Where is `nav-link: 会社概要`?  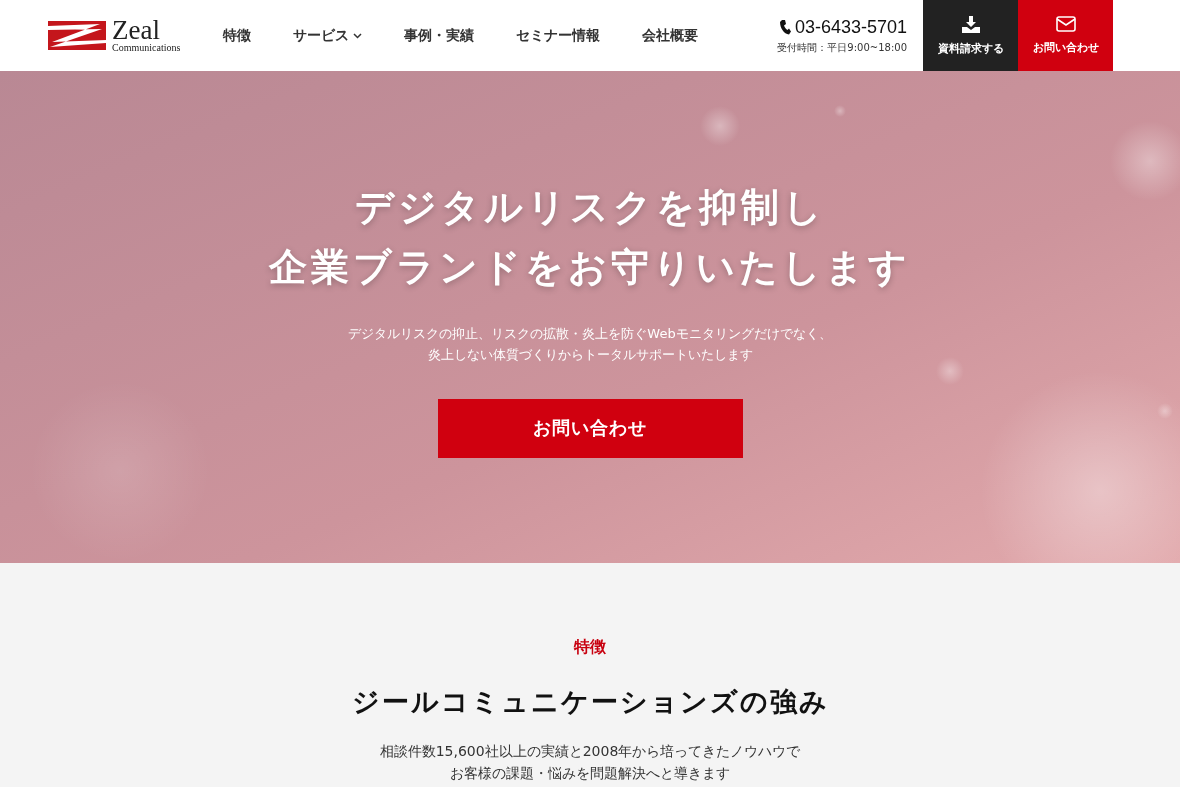
nav-link: 会社概要 is located at coordinates (670, 35).